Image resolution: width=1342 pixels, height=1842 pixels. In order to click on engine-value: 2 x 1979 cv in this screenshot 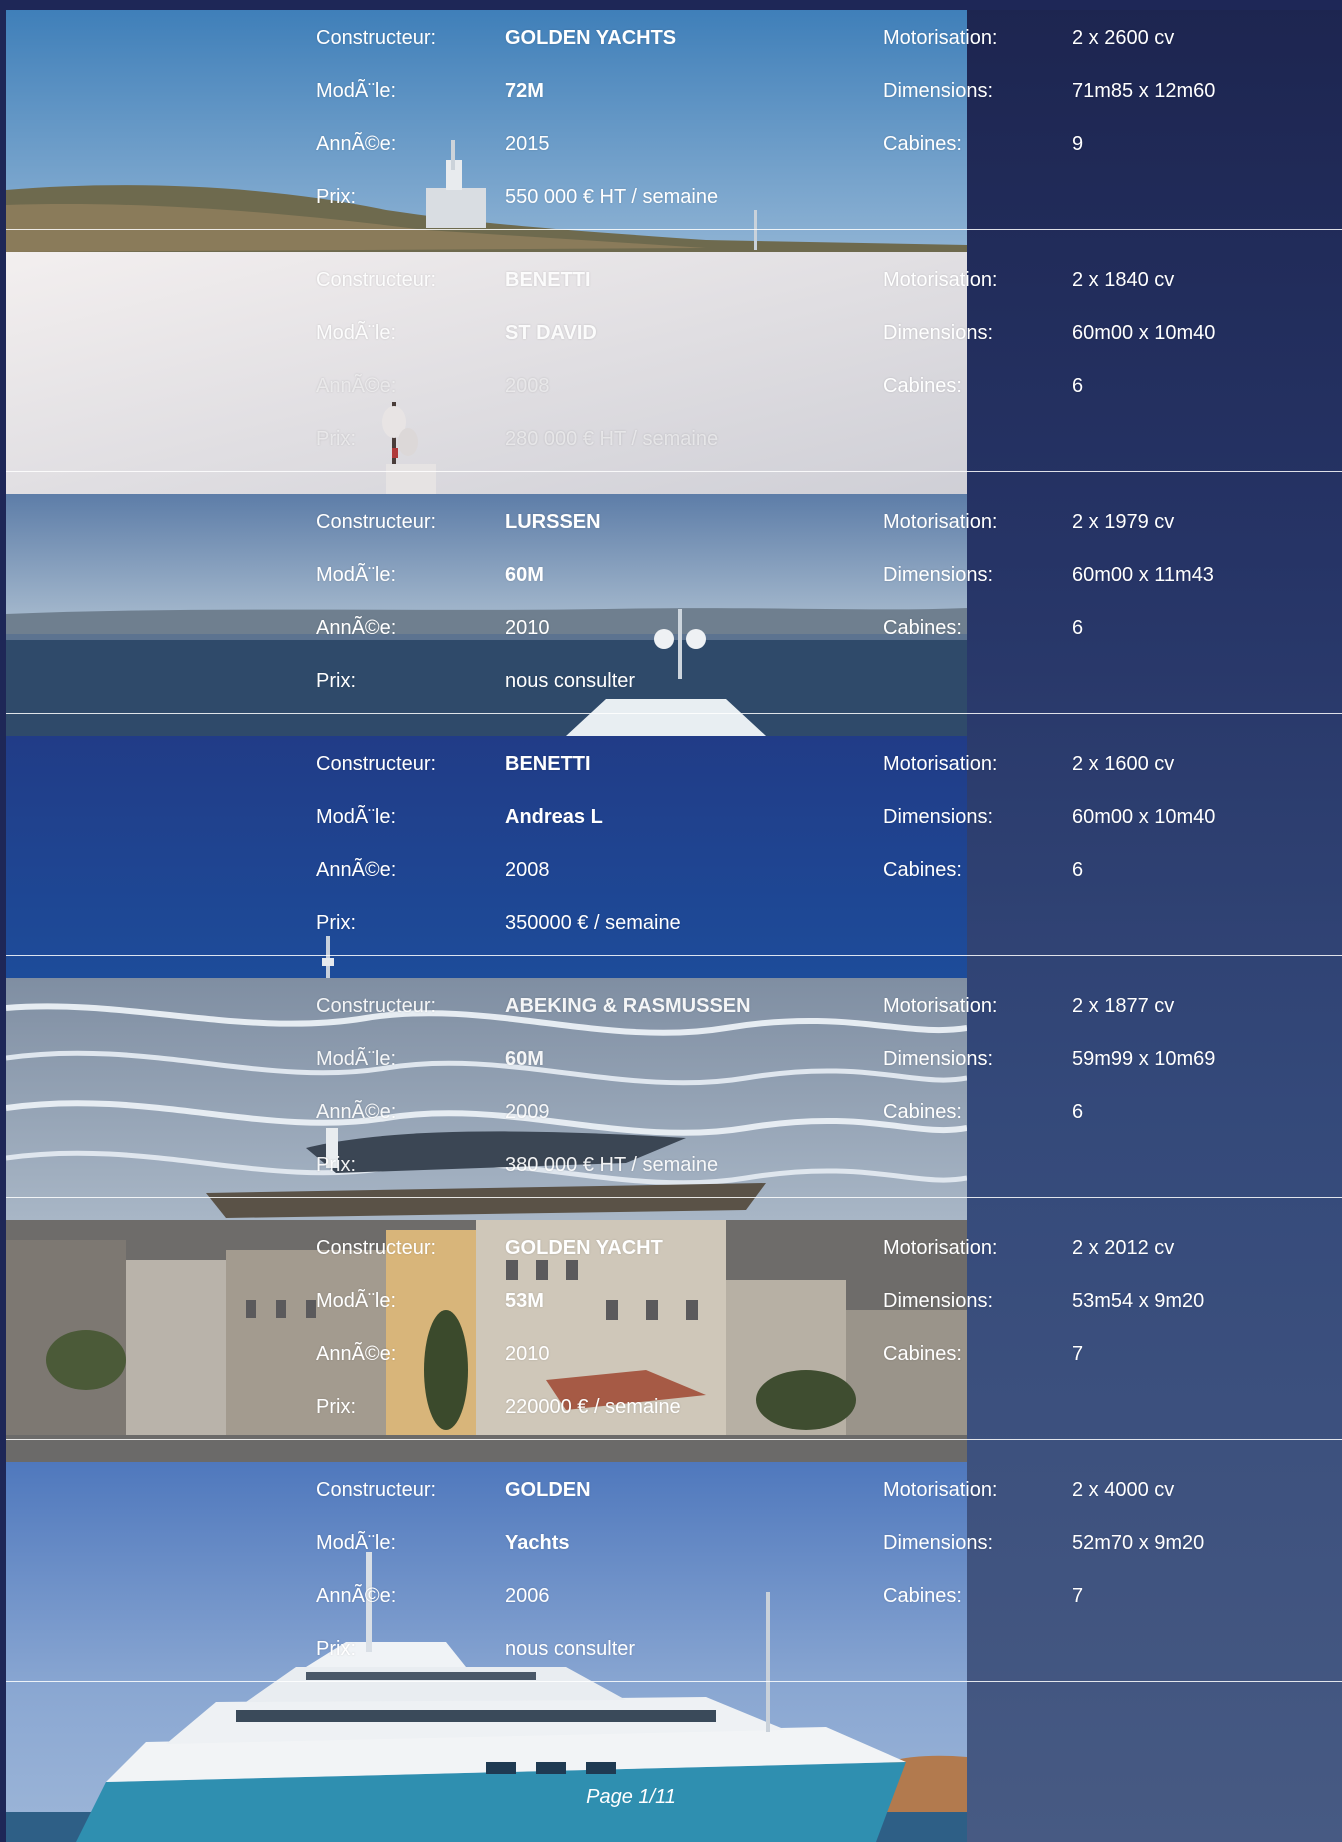, I will do `click(1123, 522)`.